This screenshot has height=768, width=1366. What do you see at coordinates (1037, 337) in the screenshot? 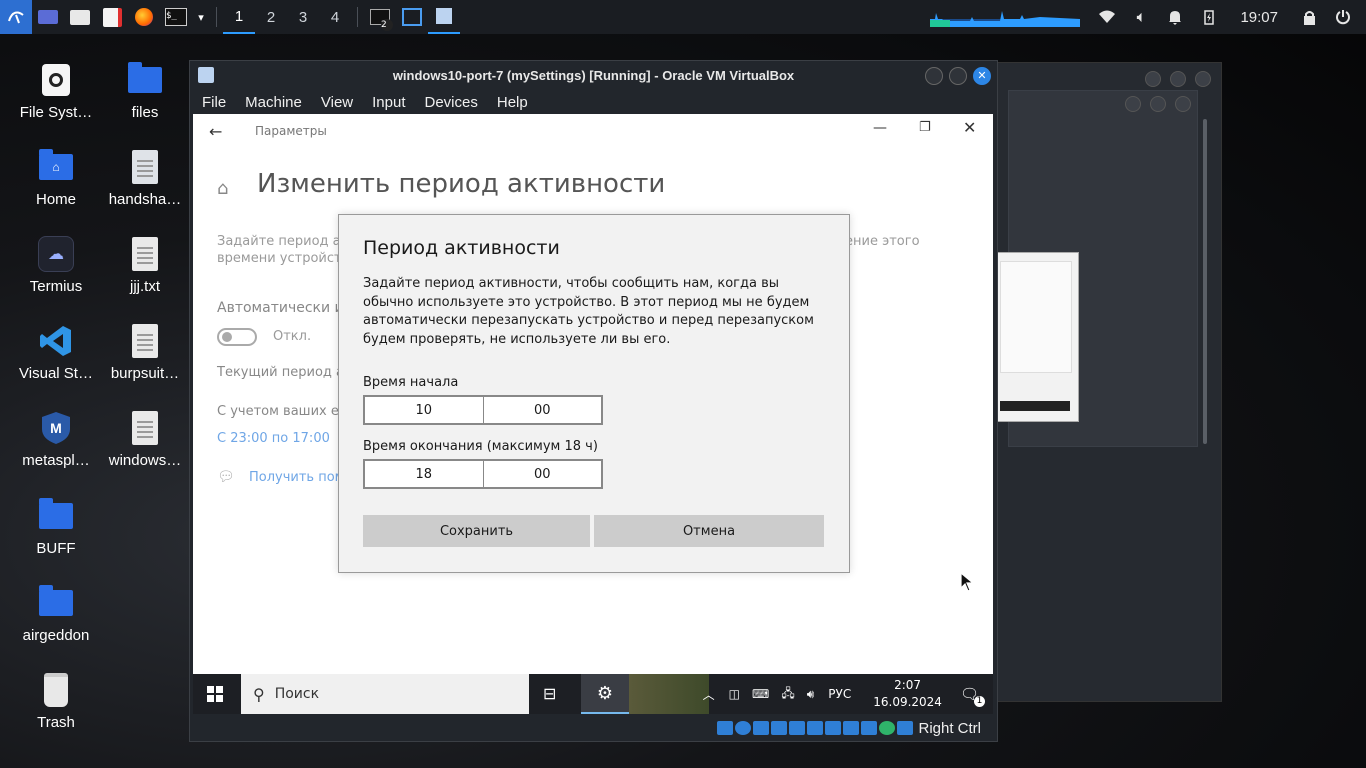
I see `window-thumbnail` at bounding box center [1037, 337].